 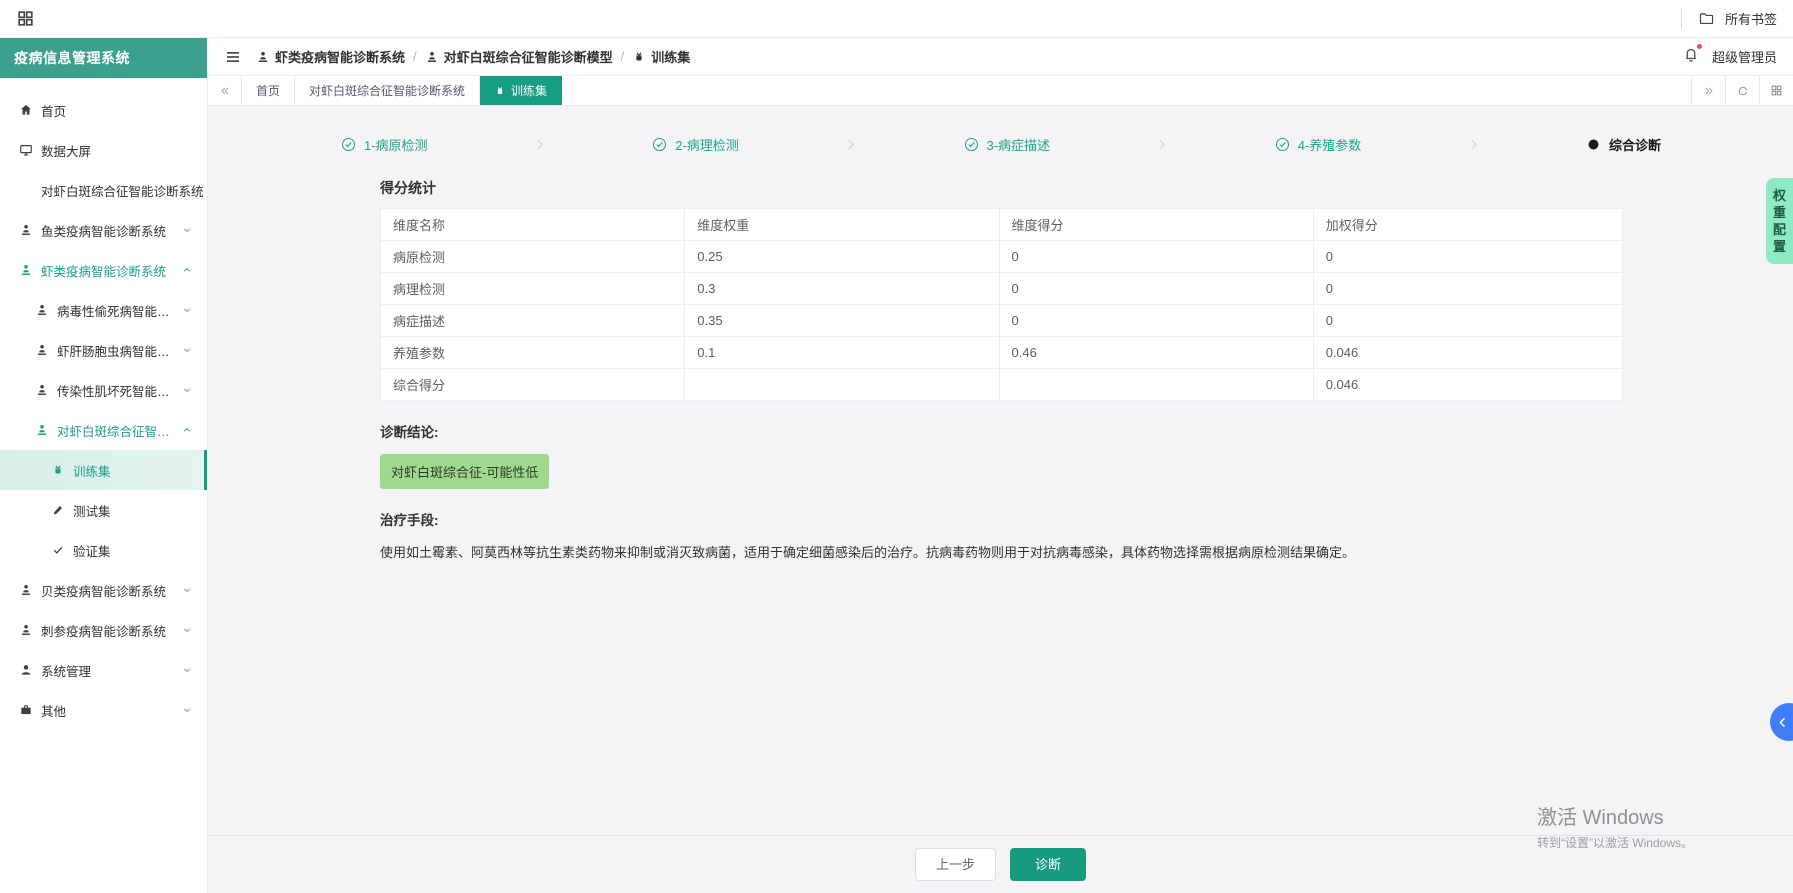 I want to click on sidebar-item-wssd-model: 对虾白斑综合征智能诊断模型, so click(x=103, y=430).